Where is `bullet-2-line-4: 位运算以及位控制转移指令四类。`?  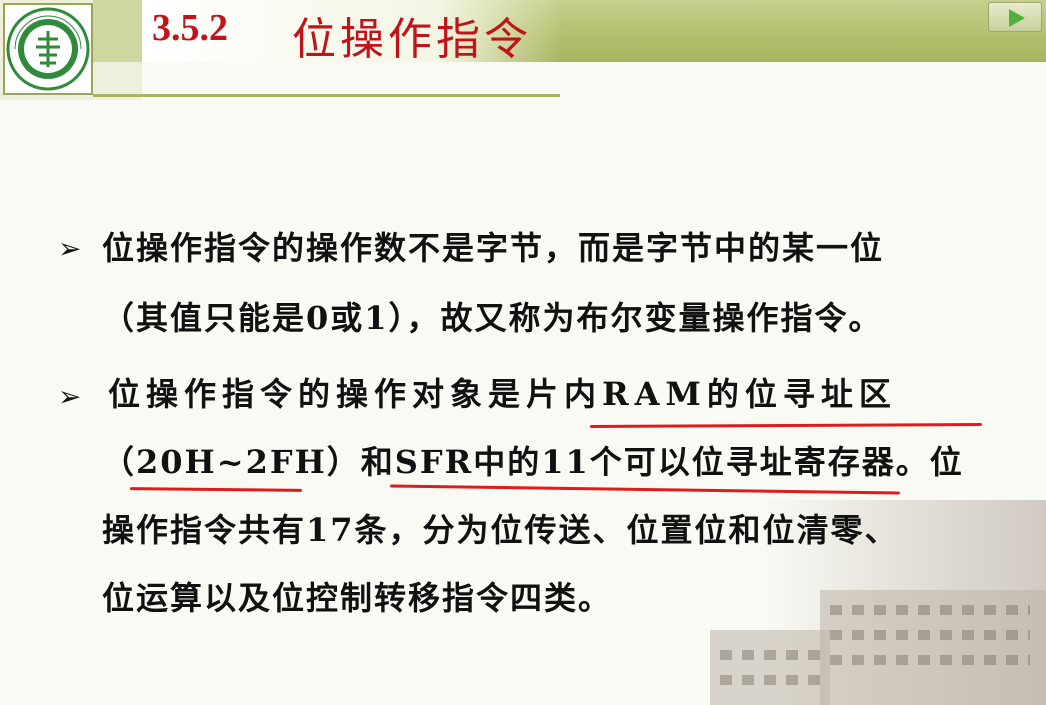
bullet-2-line-4: 位运算以及位控制转移指令四类。 is located at coordinates (357, 598).